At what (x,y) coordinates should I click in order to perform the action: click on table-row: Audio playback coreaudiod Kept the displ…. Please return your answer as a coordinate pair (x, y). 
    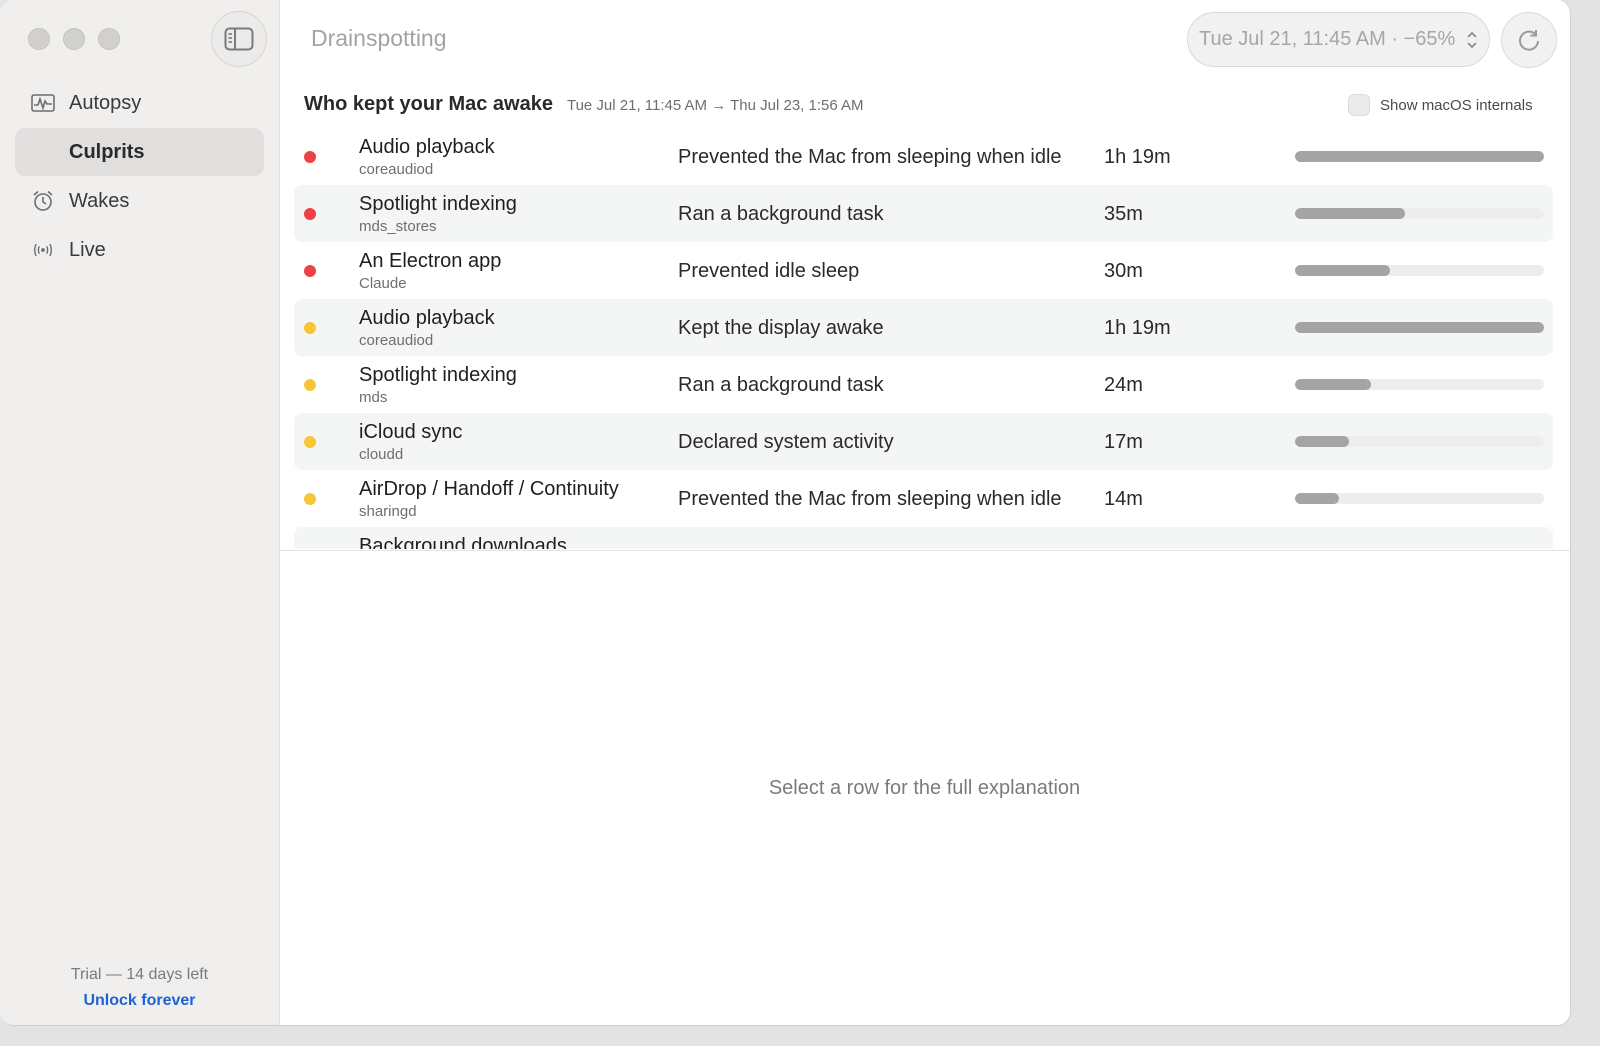
    Looking at the image, I should click on (923, 327).